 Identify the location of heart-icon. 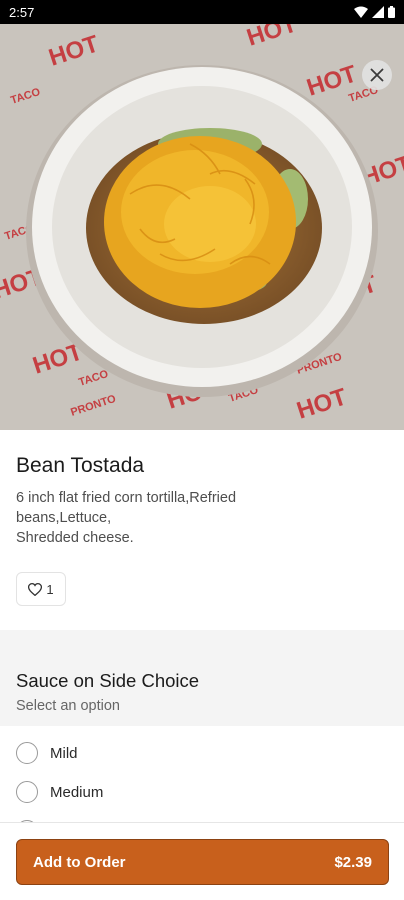
(35, 589).